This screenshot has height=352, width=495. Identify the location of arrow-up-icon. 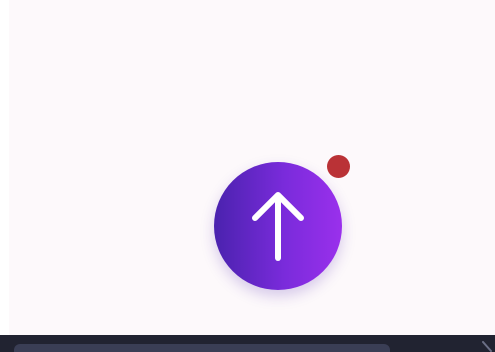
(278, 226).